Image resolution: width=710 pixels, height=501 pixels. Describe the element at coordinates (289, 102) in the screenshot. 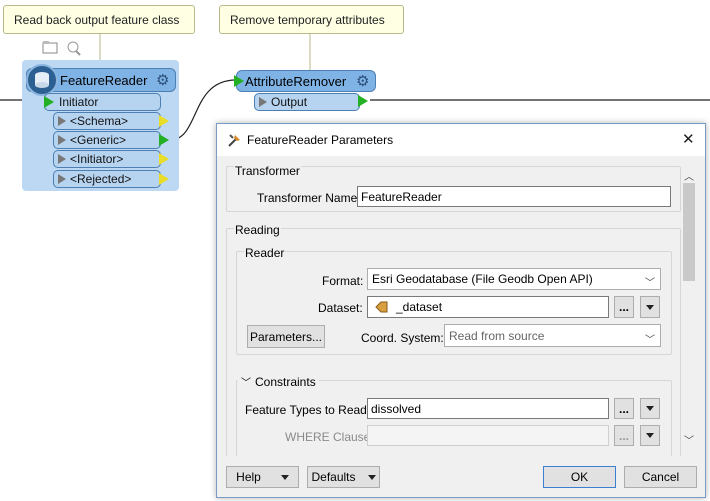

I see `port-label: Output` at that location.